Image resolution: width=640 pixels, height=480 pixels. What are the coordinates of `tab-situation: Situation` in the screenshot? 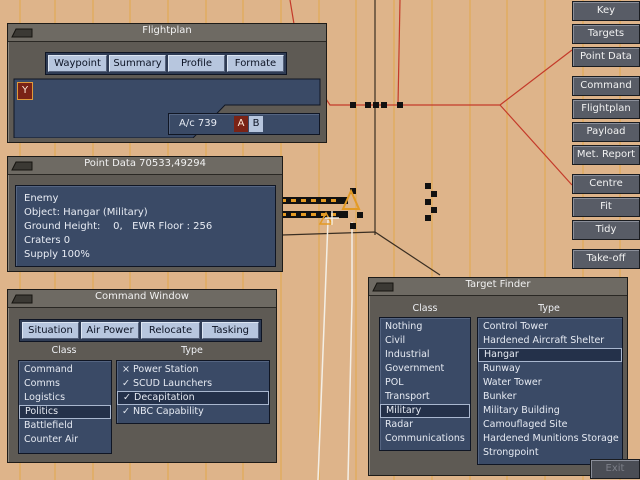 It's located at (50, 330).